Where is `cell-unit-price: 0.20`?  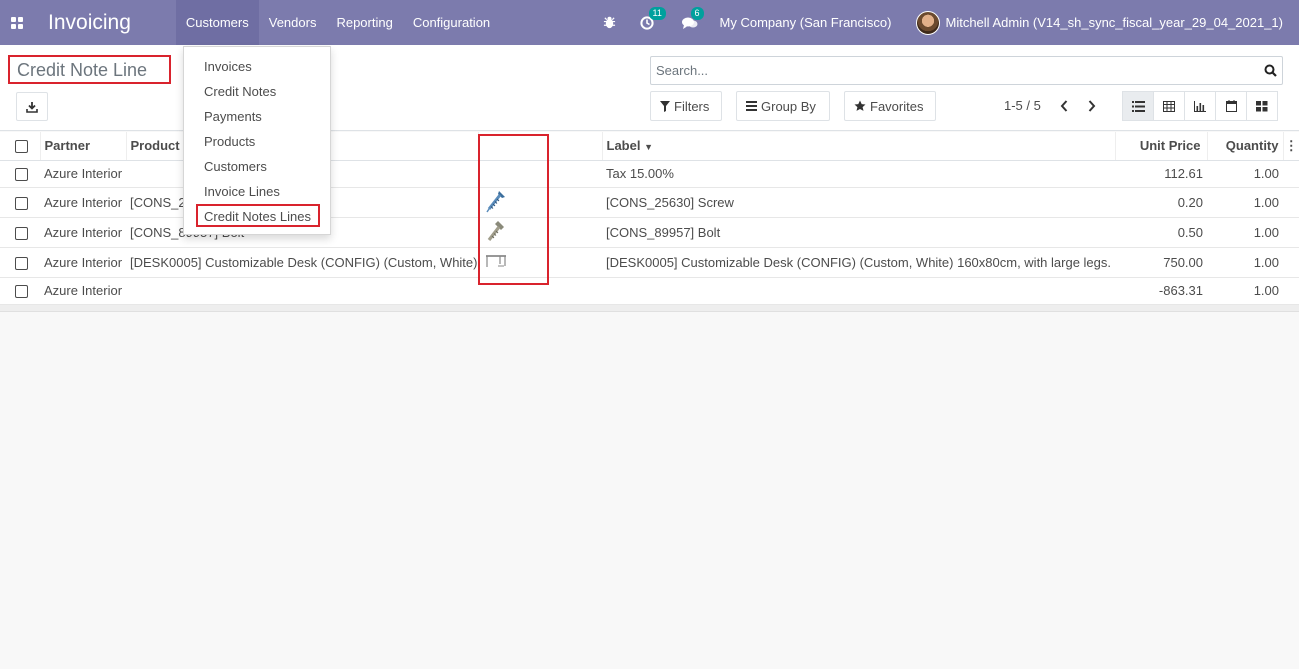 cell-unit-price: 0.20 is located at coordinates (1161, 202).